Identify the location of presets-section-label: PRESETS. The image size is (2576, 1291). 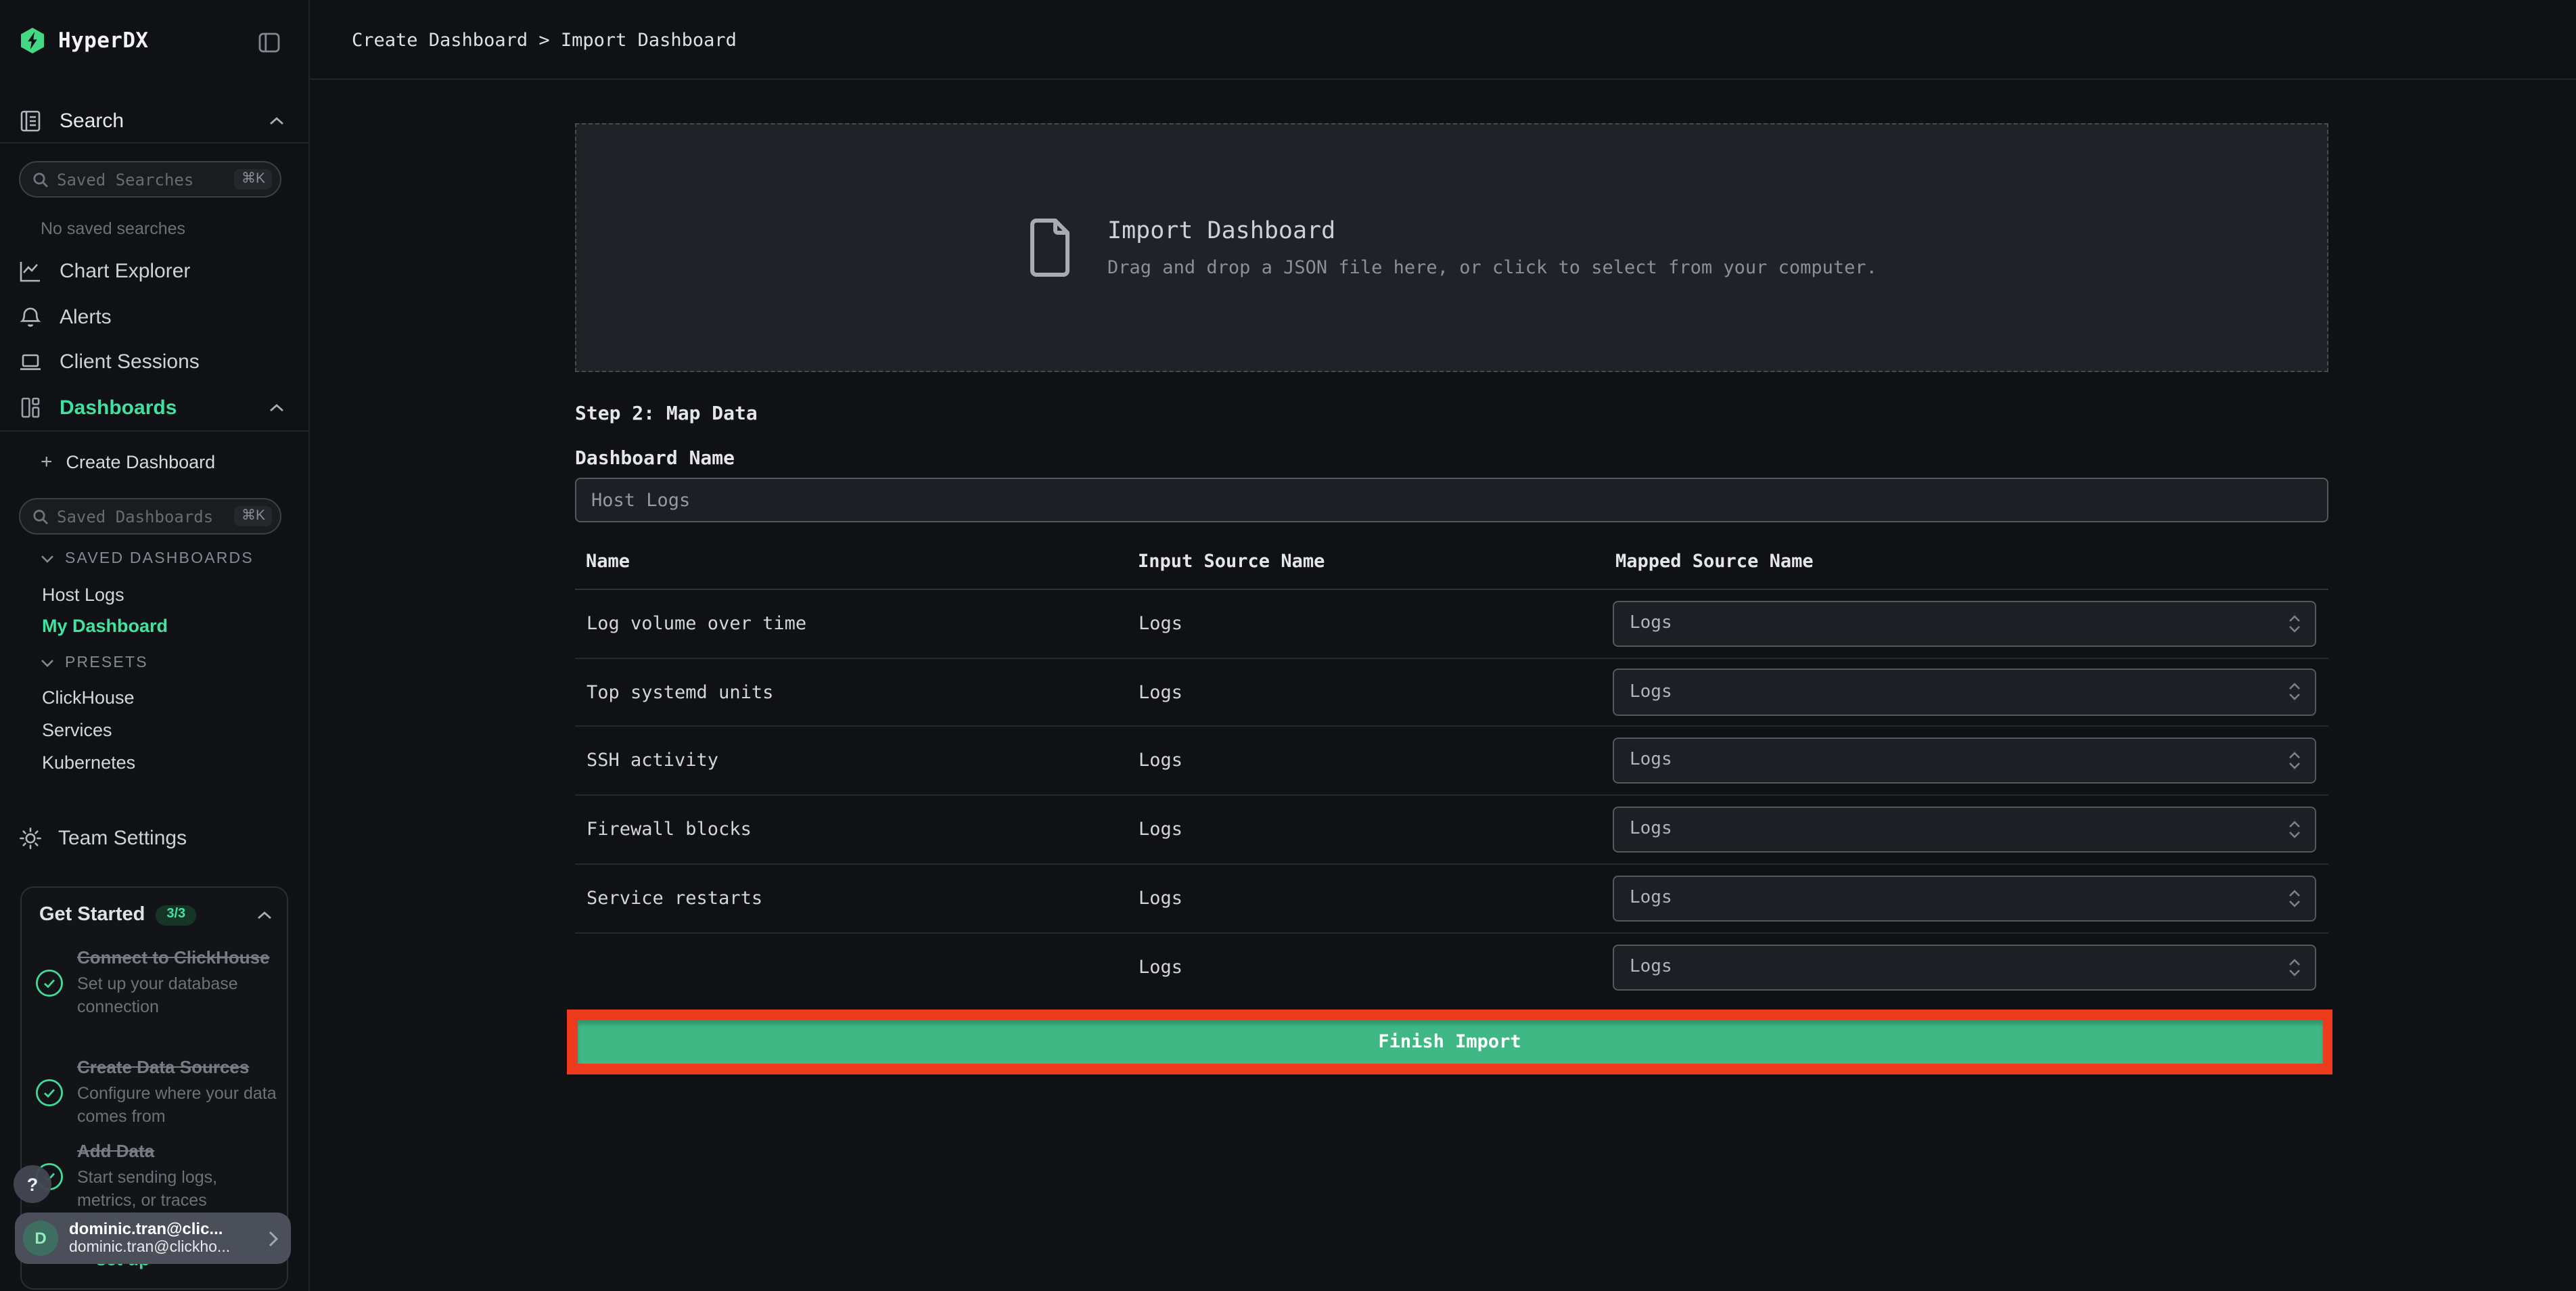
(107, 663).